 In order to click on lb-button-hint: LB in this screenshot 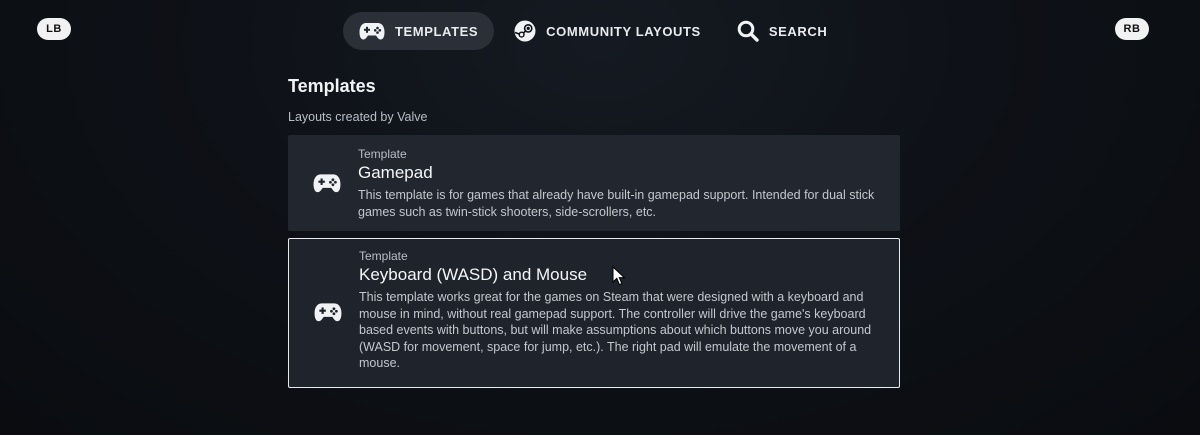, I will do `click(54, 29)`.